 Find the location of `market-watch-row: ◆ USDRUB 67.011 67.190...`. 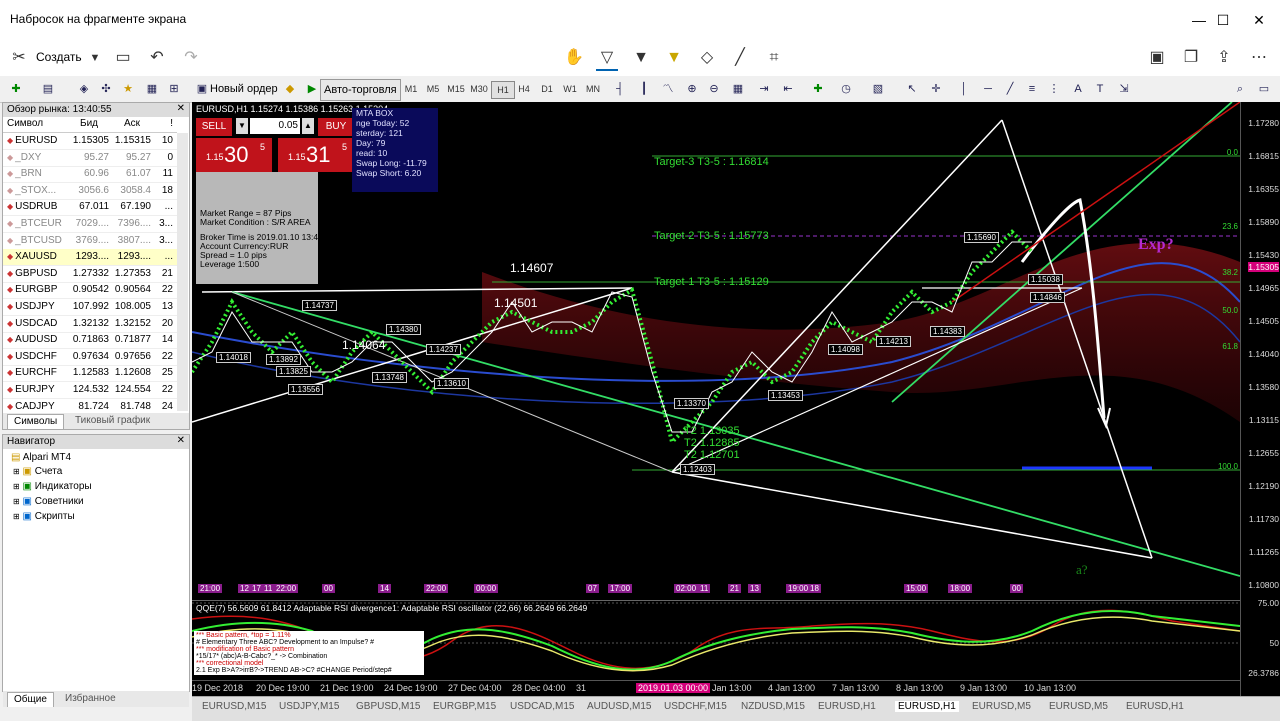

market-watch-row: ◆ USDRUB 67.011 67.190... is located at coordinates (90, 208).